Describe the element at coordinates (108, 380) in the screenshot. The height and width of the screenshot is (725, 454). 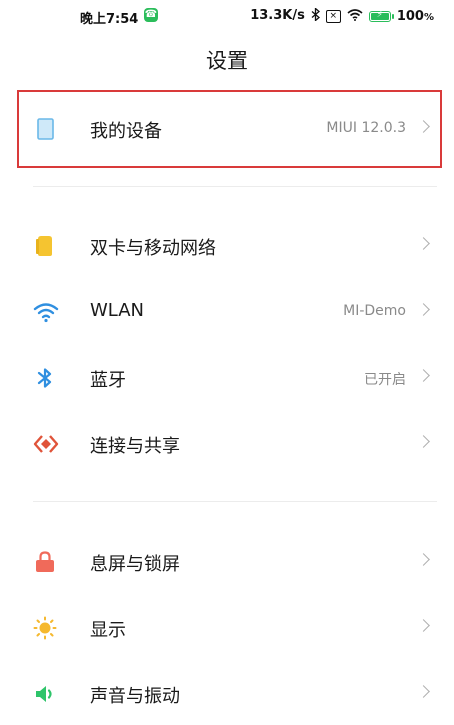
I see `settings-item-label: 蓝牙` at that location.